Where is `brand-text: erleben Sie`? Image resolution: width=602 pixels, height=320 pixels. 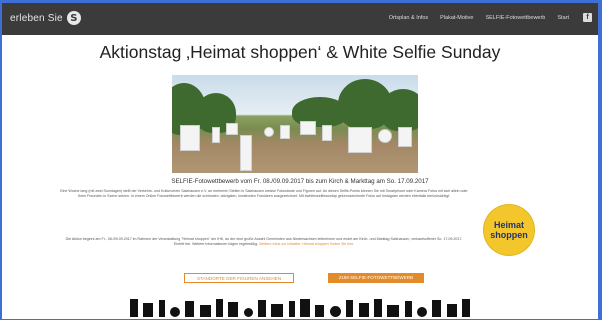 brand-text: erleben Sie is located at coordinates (36, 18).